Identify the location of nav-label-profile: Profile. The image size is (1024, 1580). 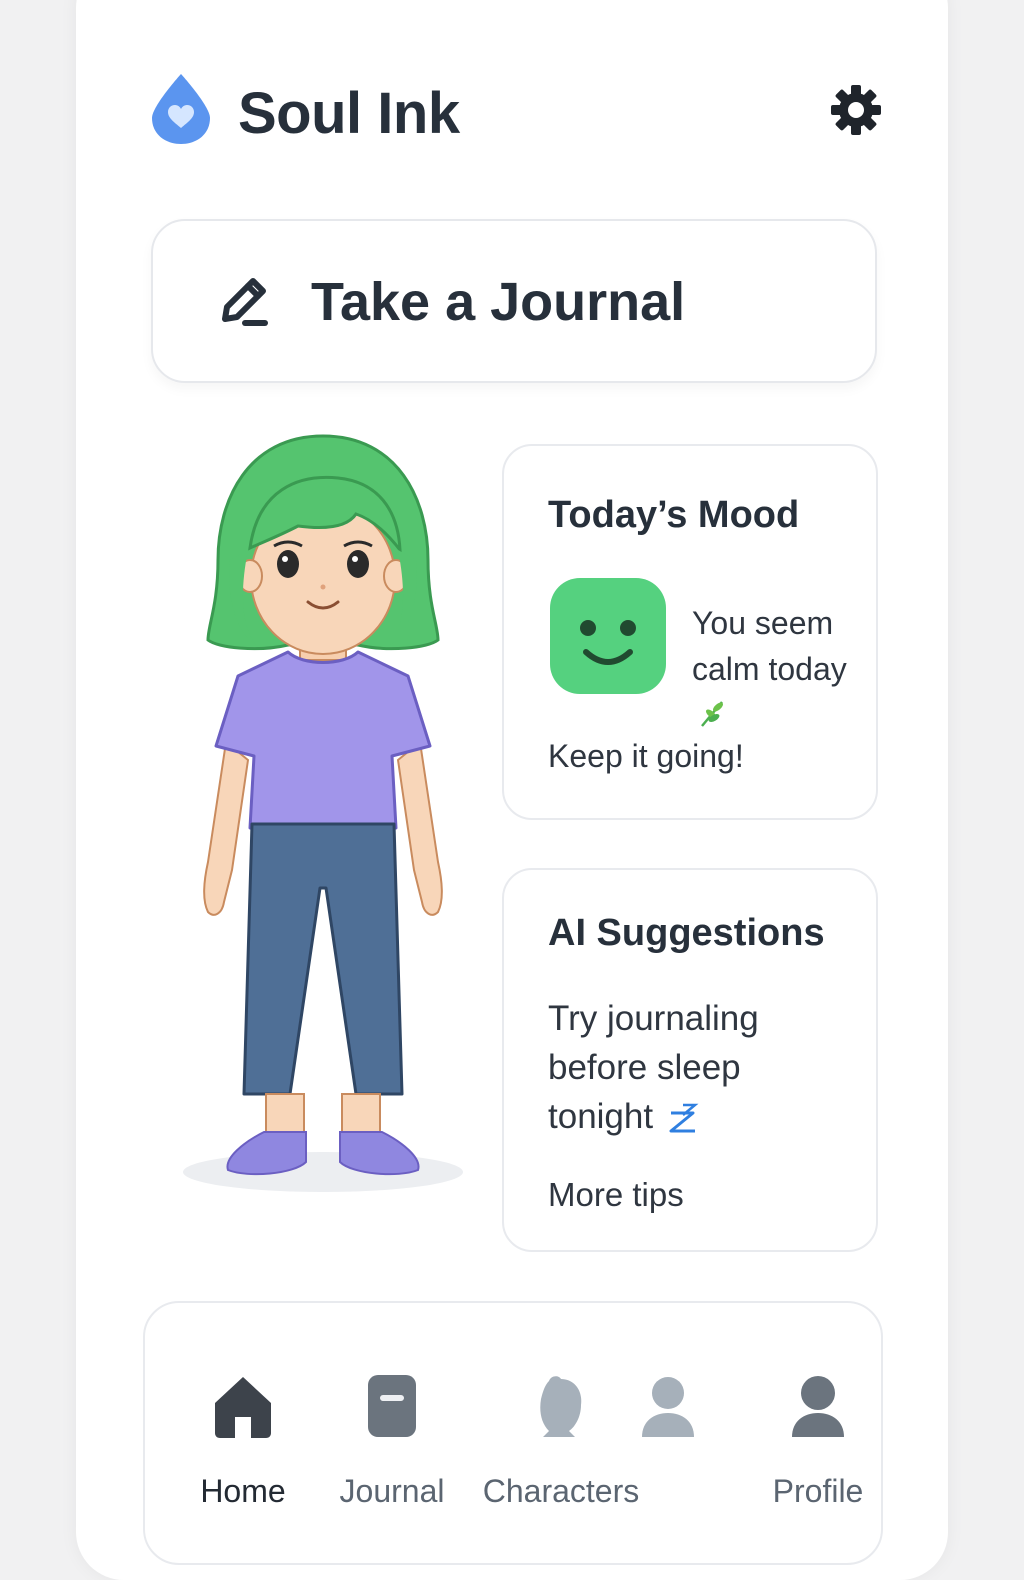
(818, 1491).